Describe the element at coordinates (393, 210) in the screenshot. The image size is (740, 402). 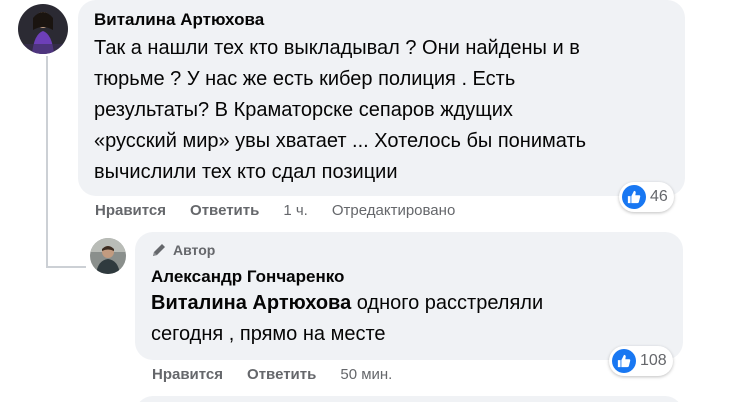
I see `edited-label: Отредактировано` at that location.